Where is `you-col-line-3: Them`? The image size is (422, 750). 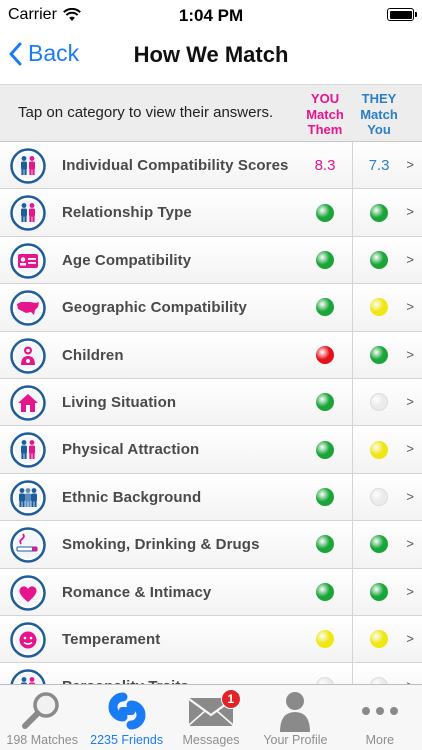 you-col-line-3: Them is located at coordinates (325, 129).